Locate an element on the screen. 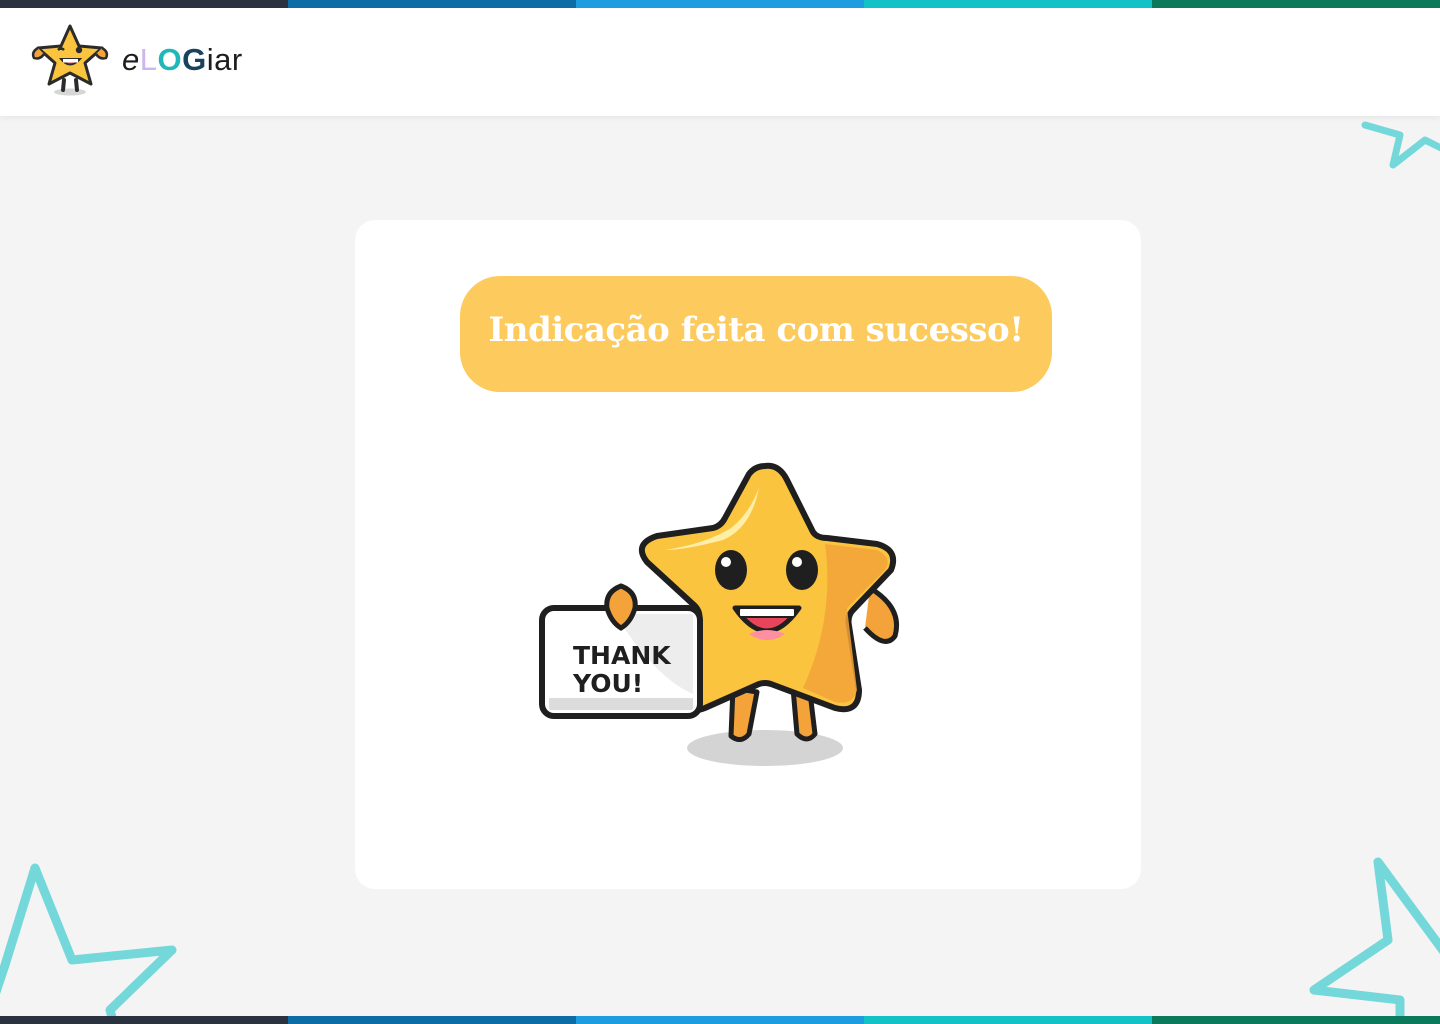 The width and height of the screenshot is (1440, 1024). top-color-stripe is located at coordinates (720, 4).